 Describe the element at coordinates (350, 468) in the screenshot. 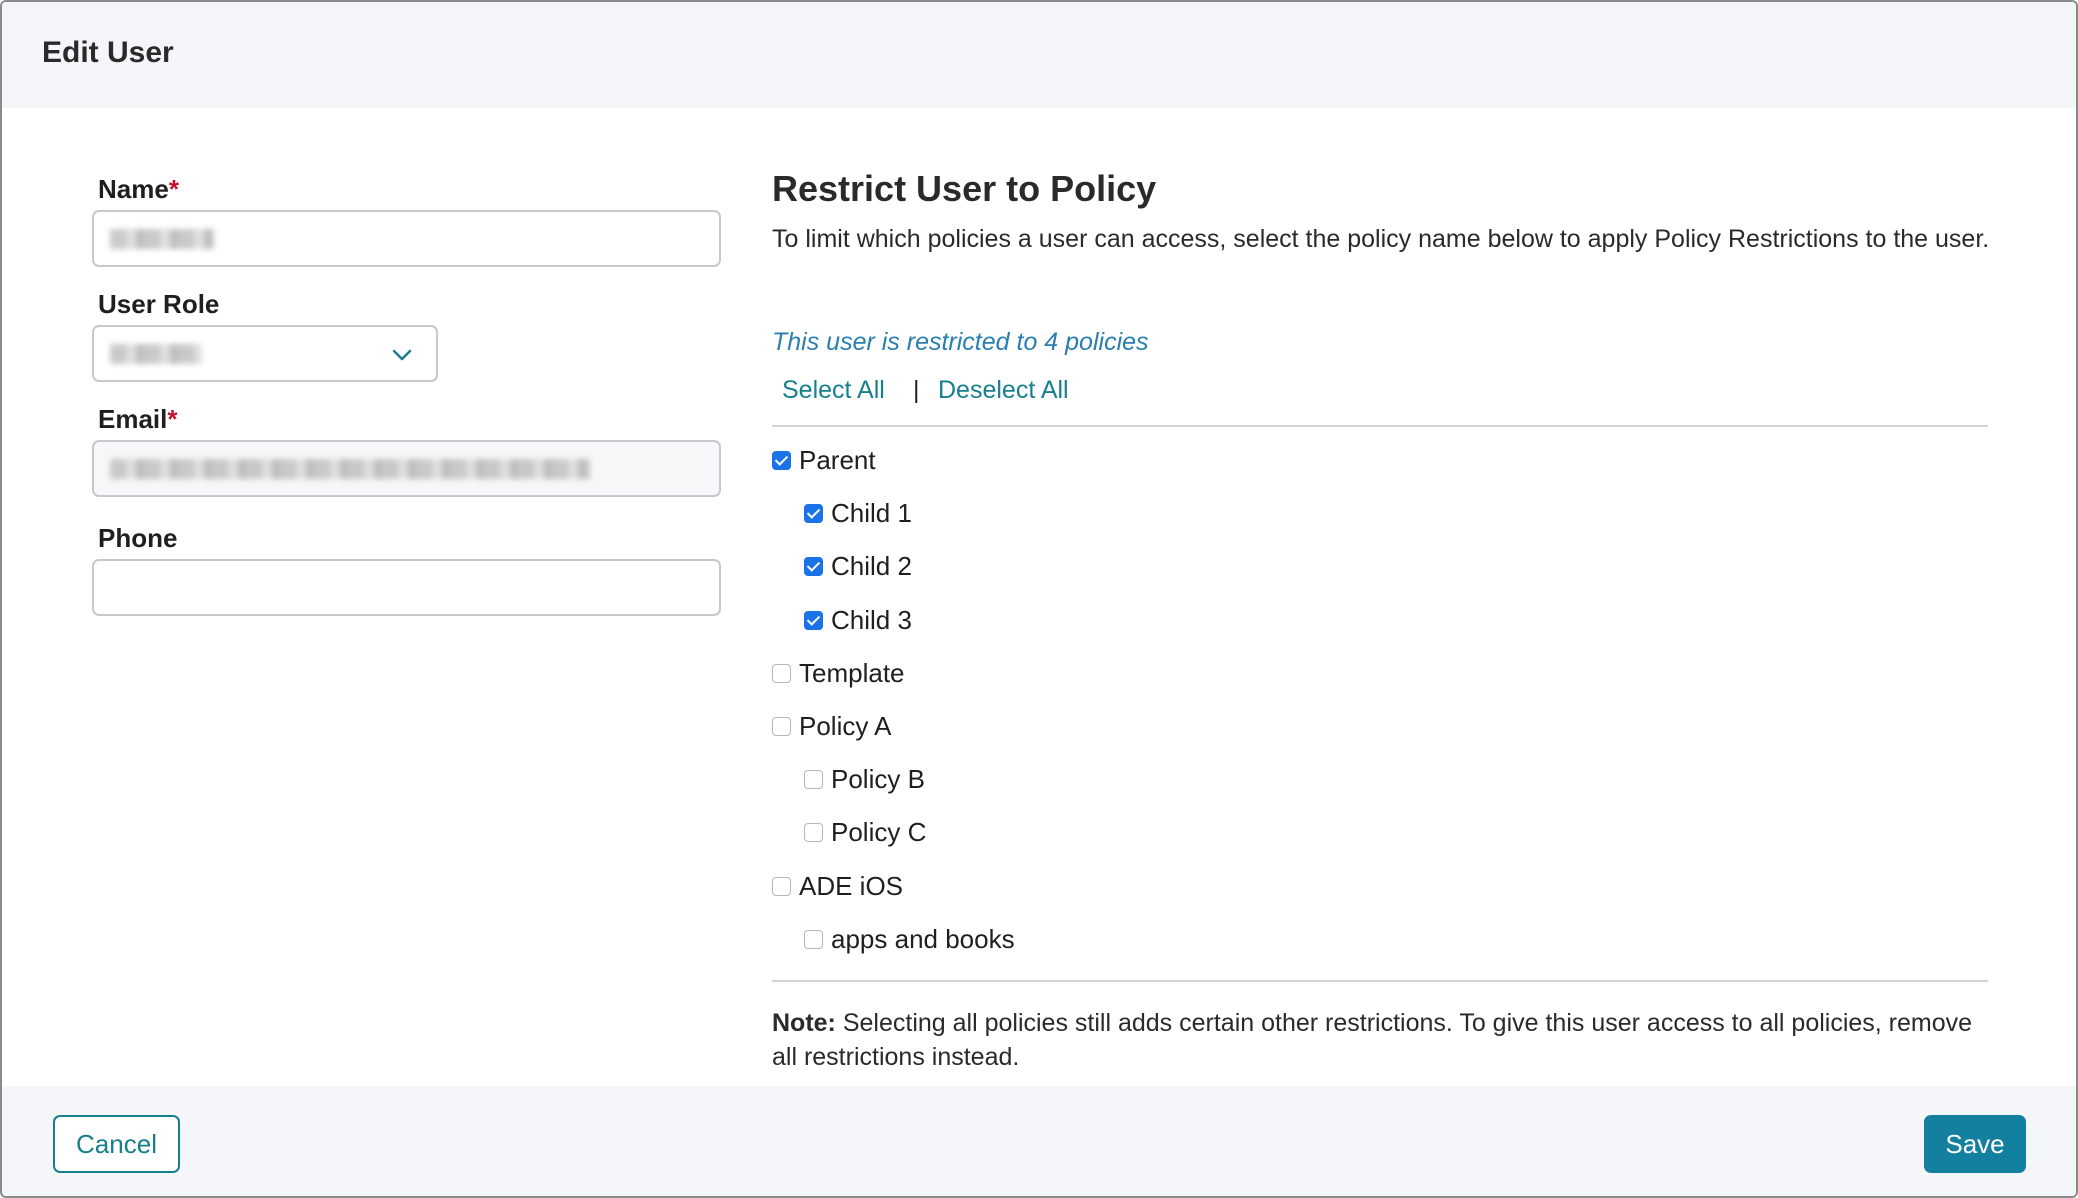

I see `redacted-email-value` at that location.